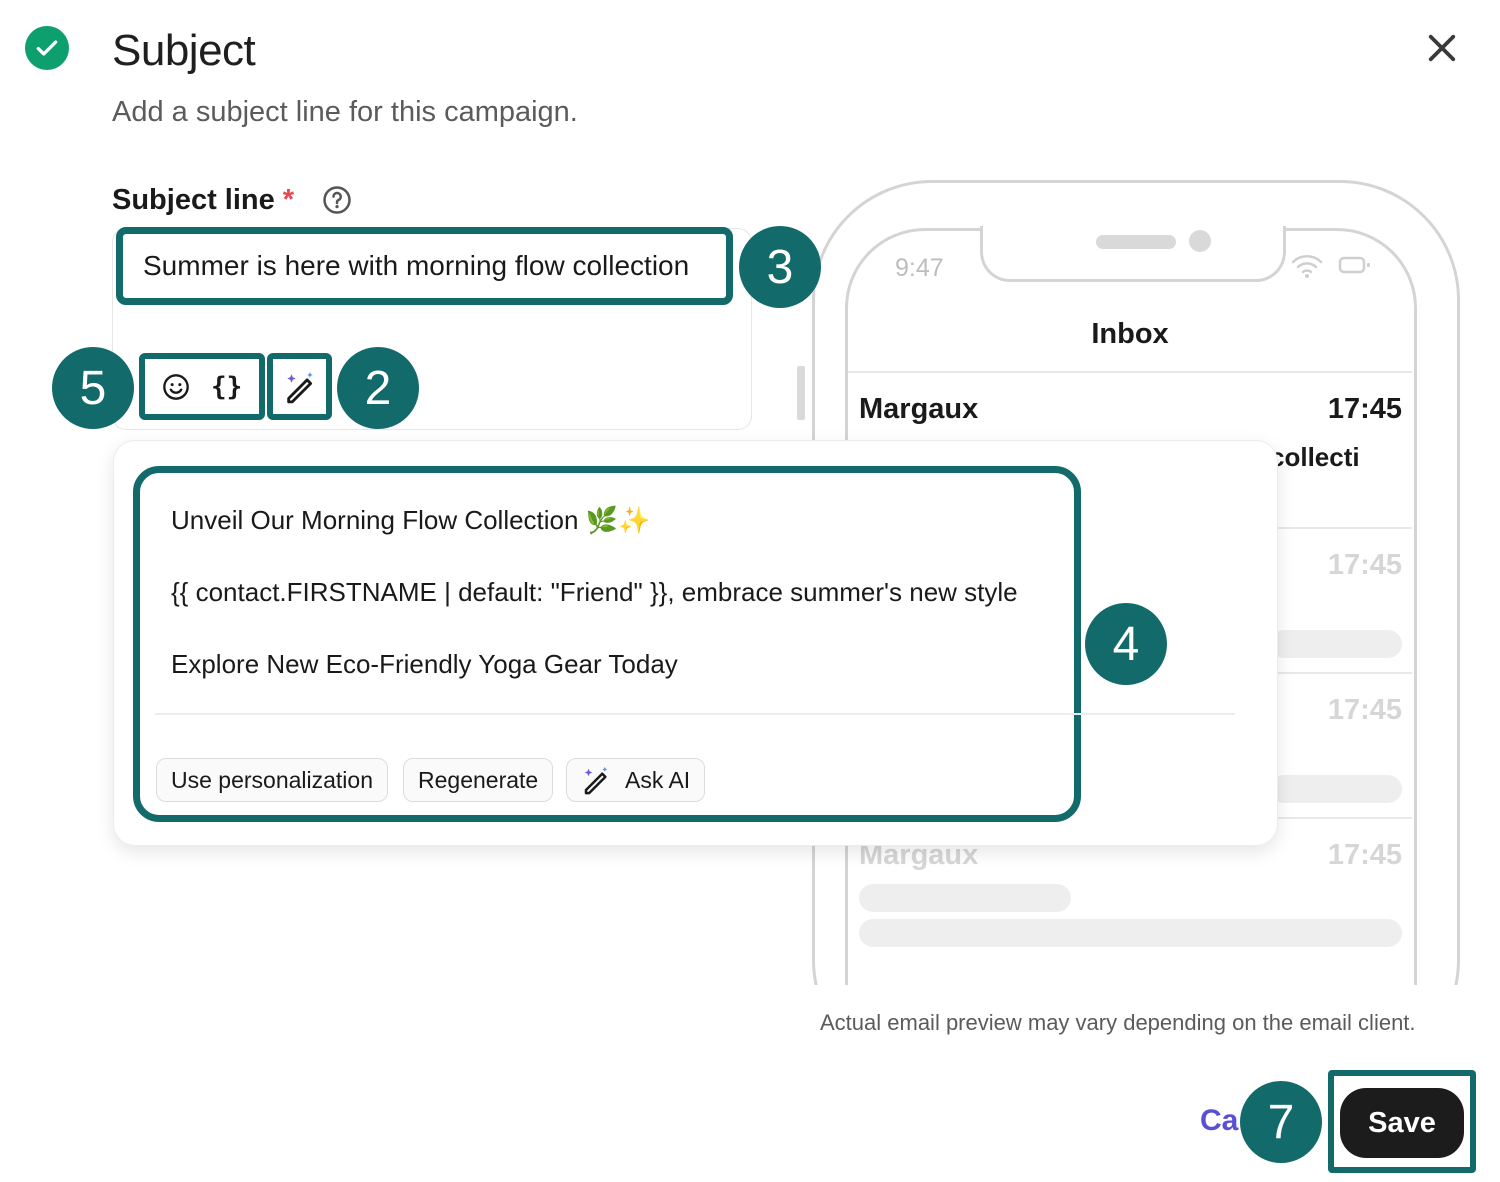 The image size is (1500, 1182). Describe the element at coordinates (695, 714) in the screenshot. I see `popover-divider` at that location.